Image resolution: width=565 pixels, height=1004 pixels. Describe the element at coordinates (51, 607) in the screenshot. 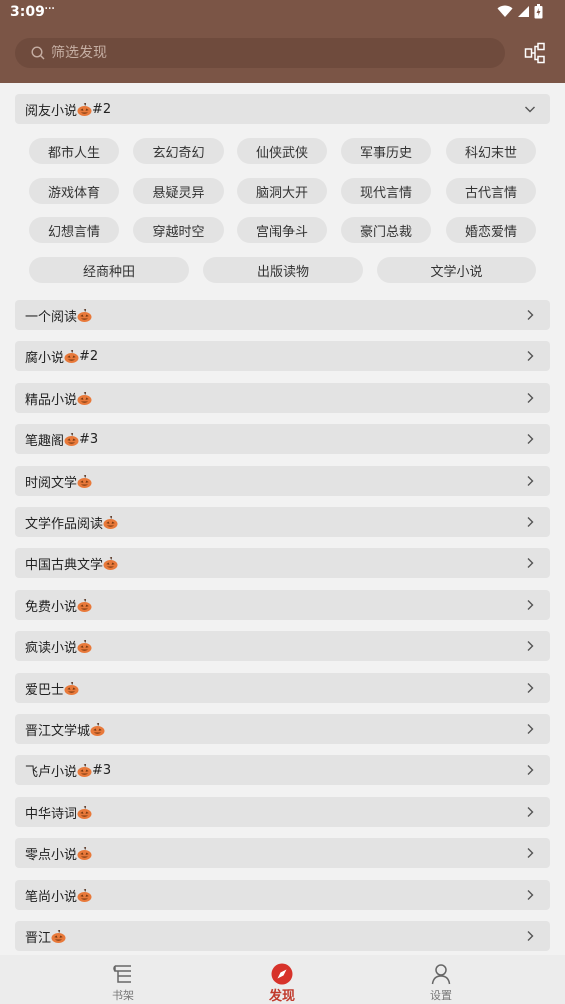

I see `source-name: 免费小说` at that location.